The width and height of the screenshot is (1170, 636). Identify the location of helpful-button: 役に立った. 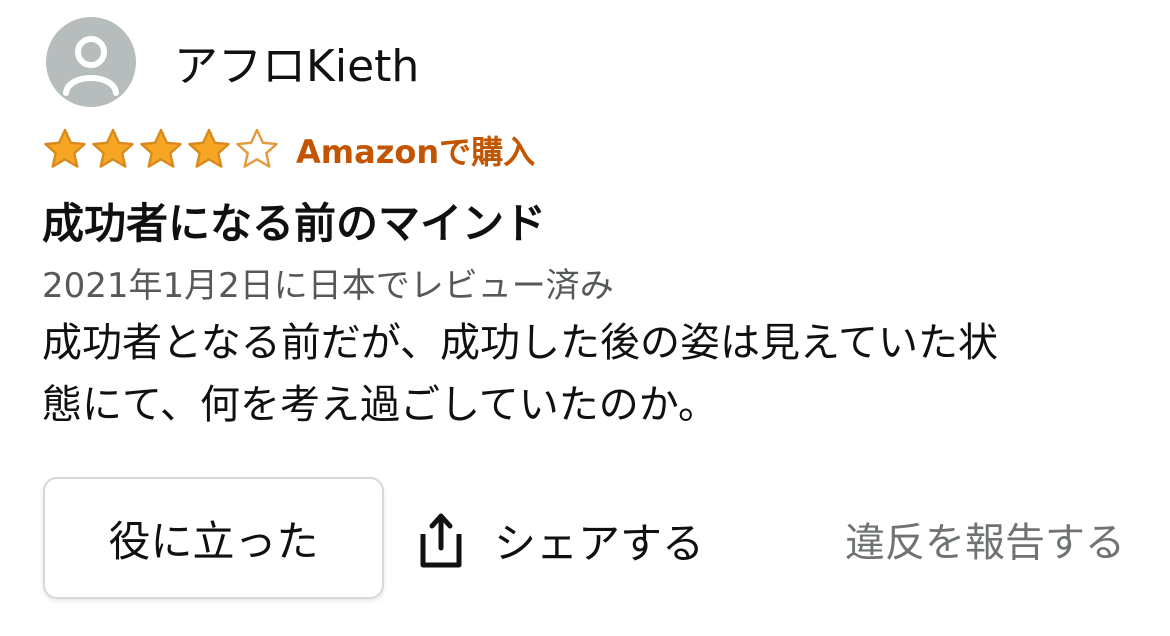
(213, 538).